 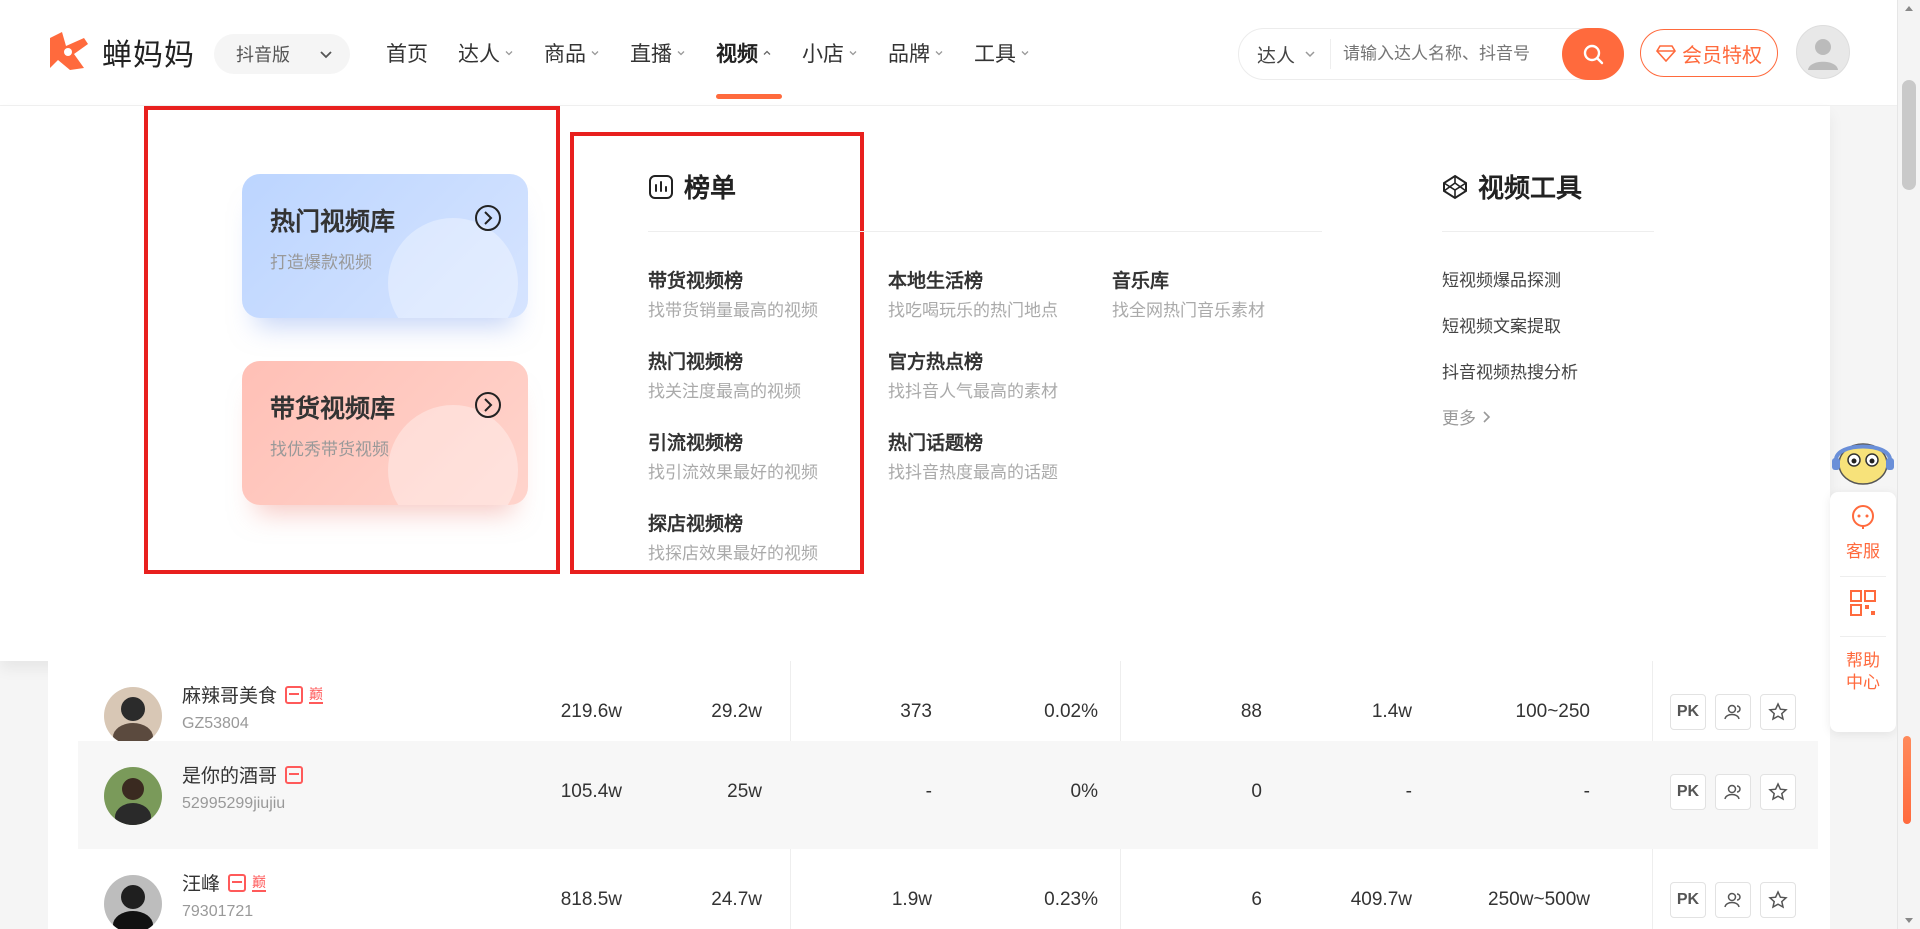 What do you see at coordinates (1909, 135) in the screenshot?
I see `scroll-thumb` at bounding box center [1909, 135].